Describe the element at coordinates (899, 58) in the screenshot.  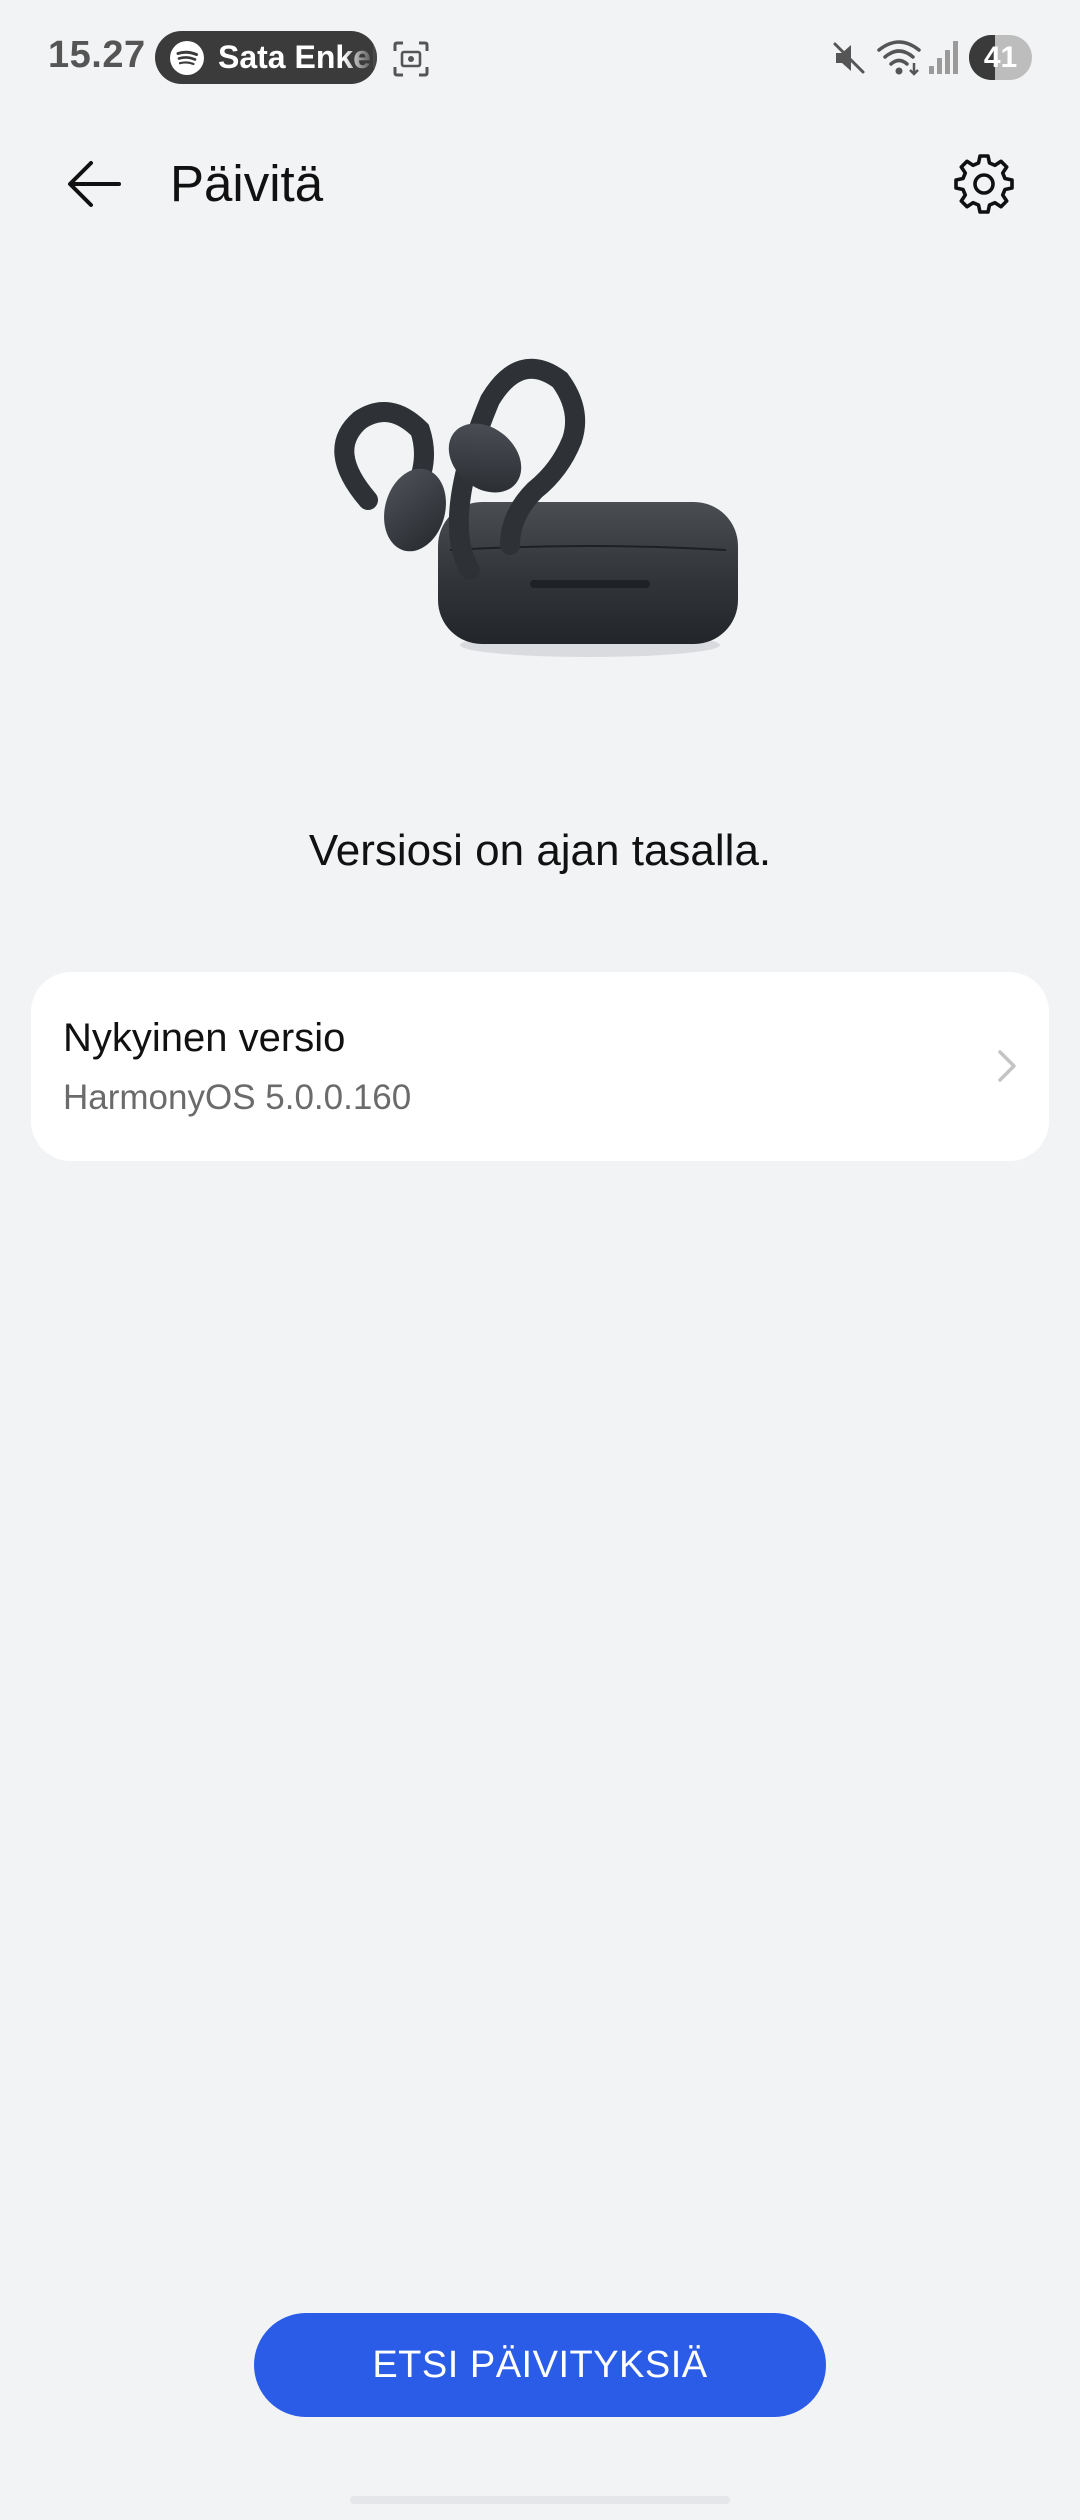
I see `wifi-icon` at that location.